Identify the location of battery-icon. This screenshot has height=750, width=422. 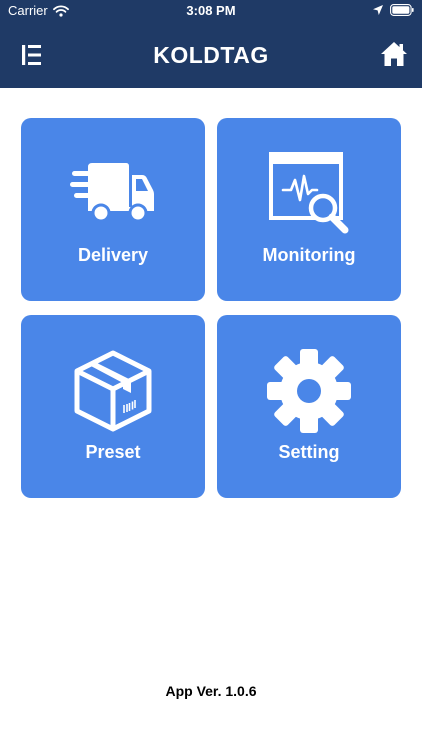
(402, 10).